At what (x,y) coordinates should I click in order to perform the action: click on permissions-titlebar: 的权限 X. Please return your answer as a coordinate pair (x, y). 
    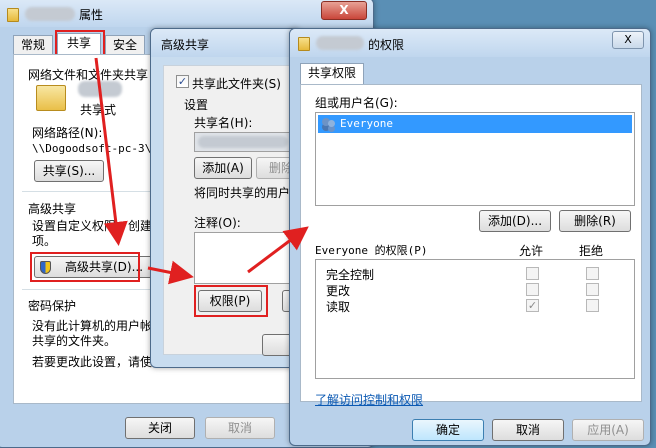
    Looking at the image, I should click on (470, 43).